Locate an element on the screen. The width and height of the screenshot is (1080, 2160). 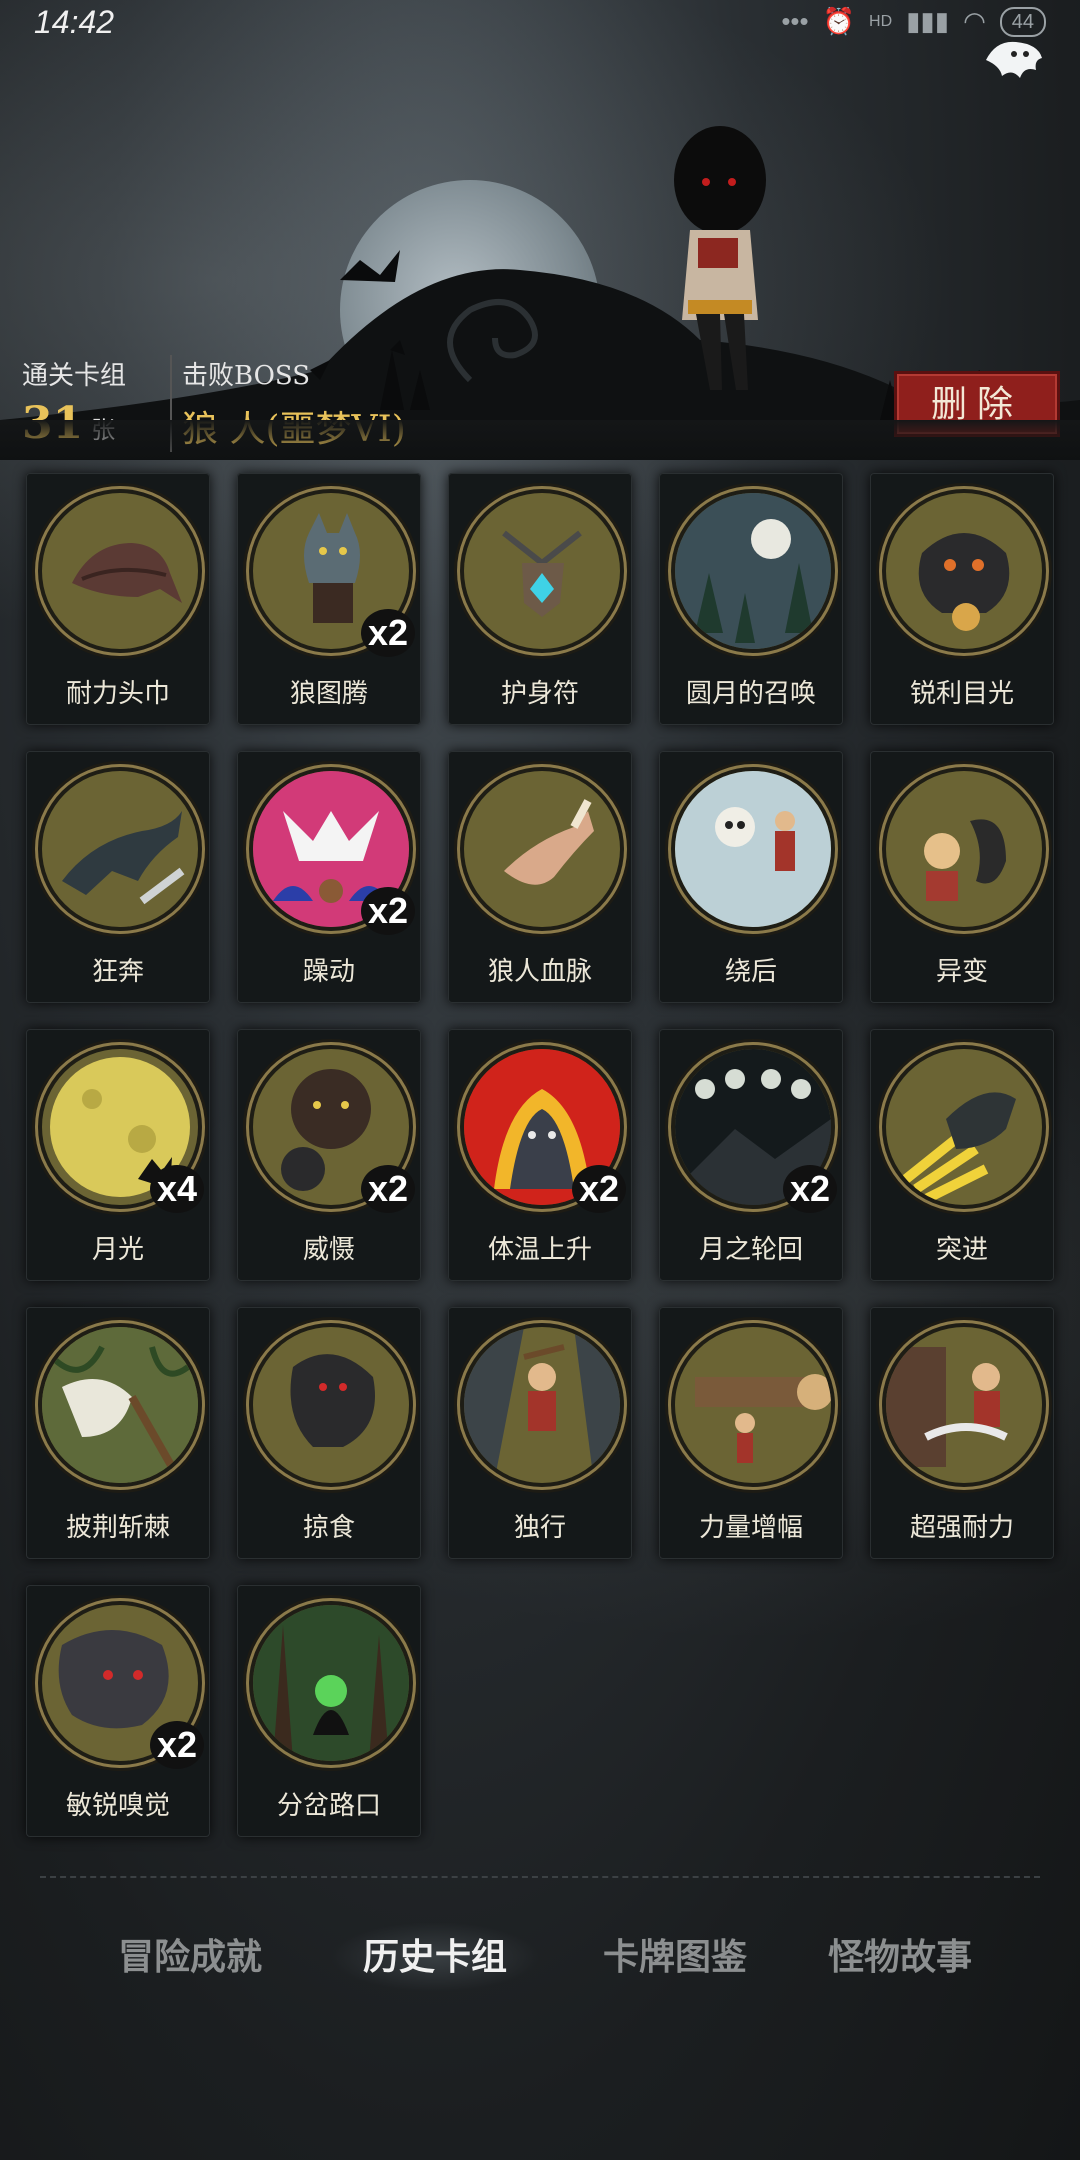
card-name: 狼人血脉 is located at coordinates (539, 971).